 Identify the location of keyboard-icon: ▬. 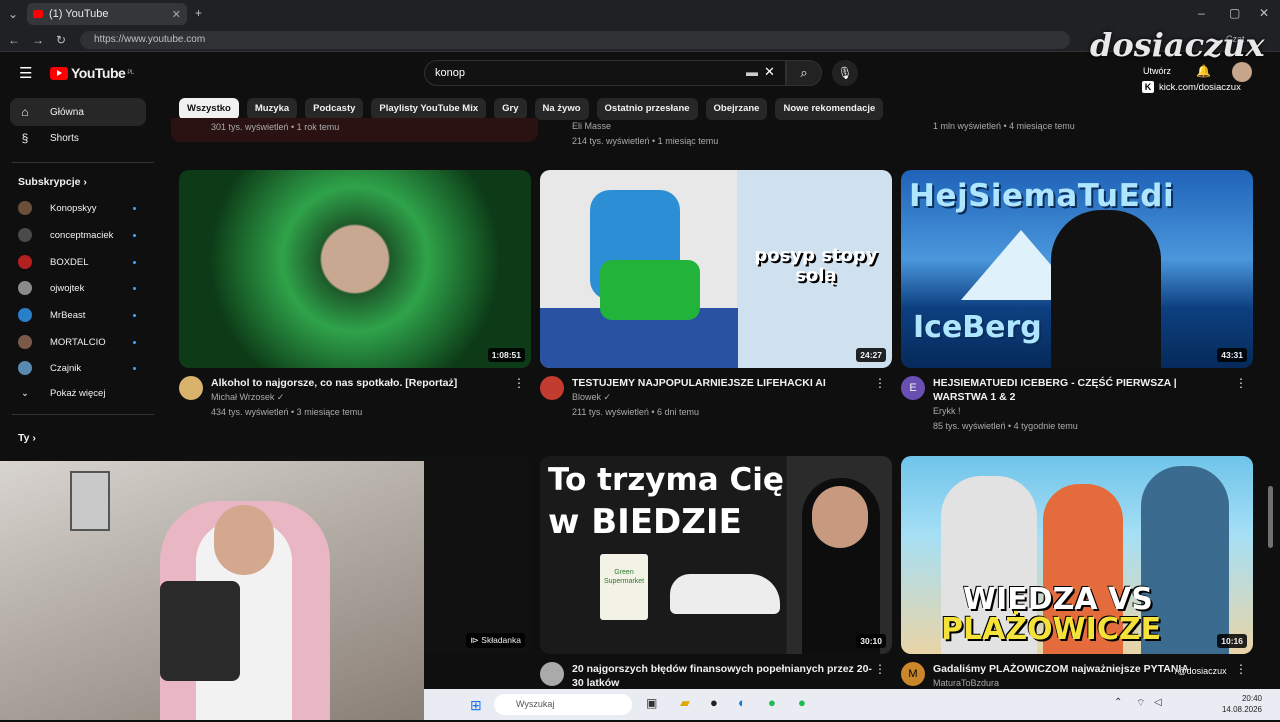
(752, 72).